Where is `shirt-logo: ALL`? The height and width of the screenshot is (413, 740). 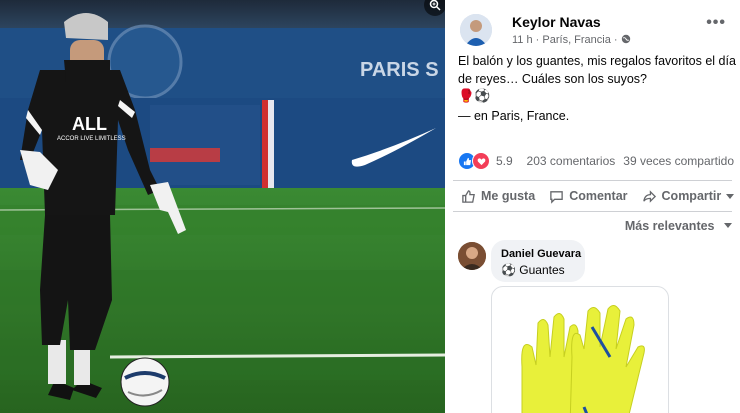 shirt-logo: ALL is located at coordinates (89, 124).